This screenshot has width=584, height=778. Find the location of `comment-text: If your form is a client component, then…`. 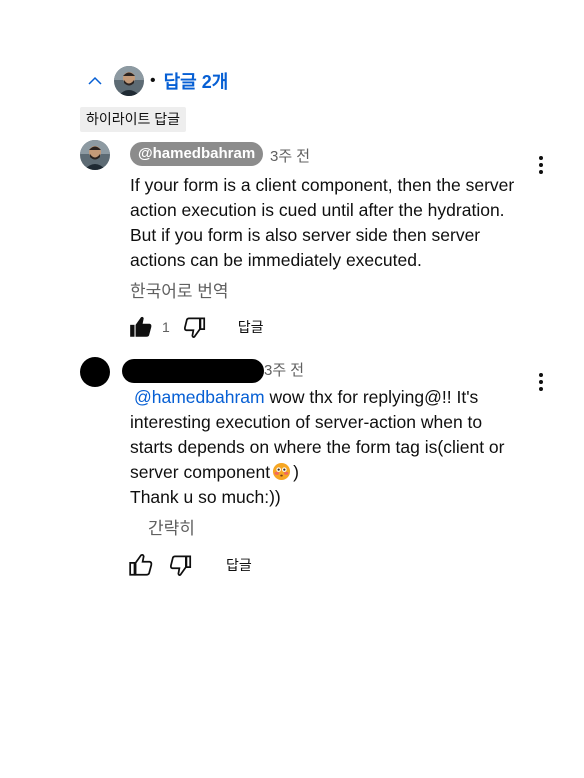

comment-text: If your form is a client component, then… is located at coordinates (340, 223).